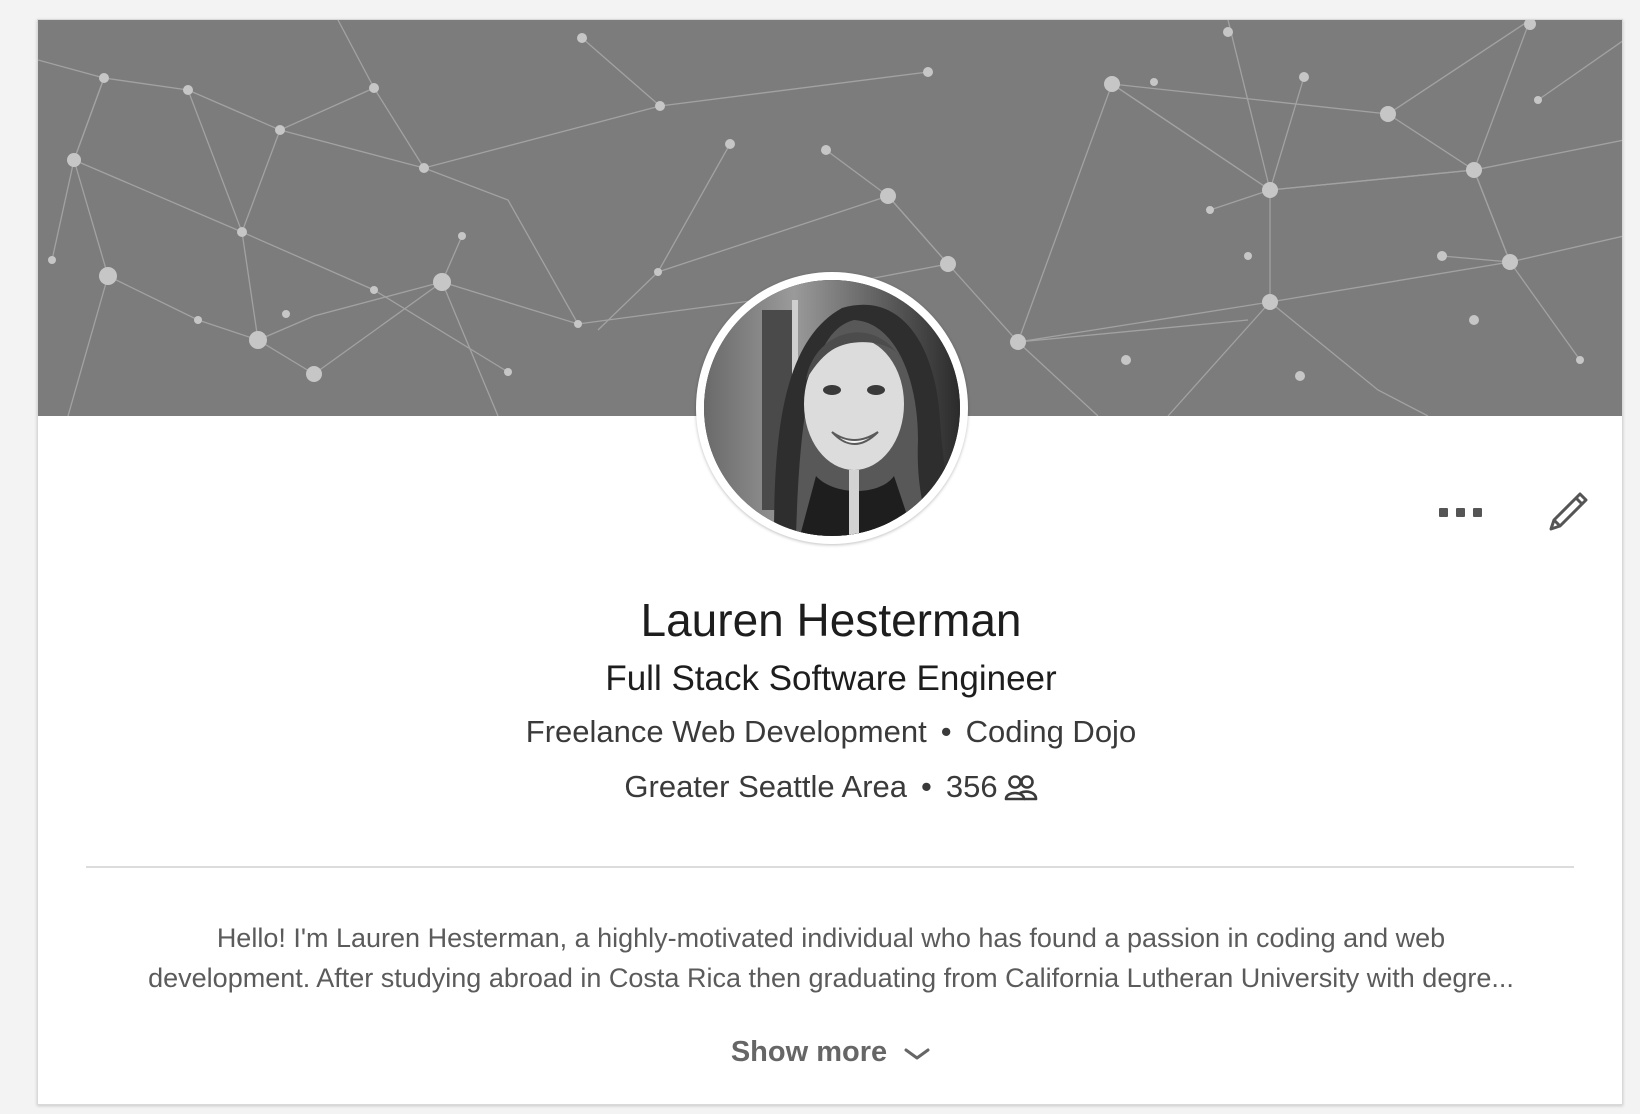 This screenshot has height=1114, width=1640. I want to click on show-more-label: Show more, so click(809, 1052).